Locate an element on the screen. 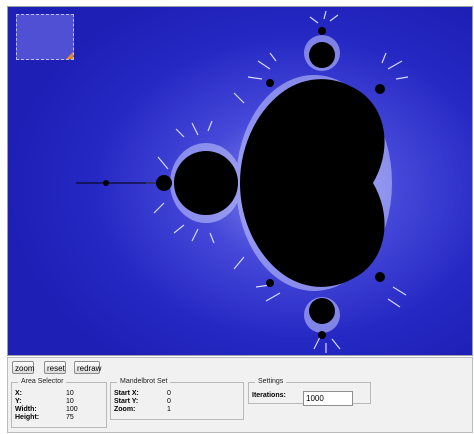  mandelbrot-set-legend: Mandelbrot Set is located at coordinates (144, 381).